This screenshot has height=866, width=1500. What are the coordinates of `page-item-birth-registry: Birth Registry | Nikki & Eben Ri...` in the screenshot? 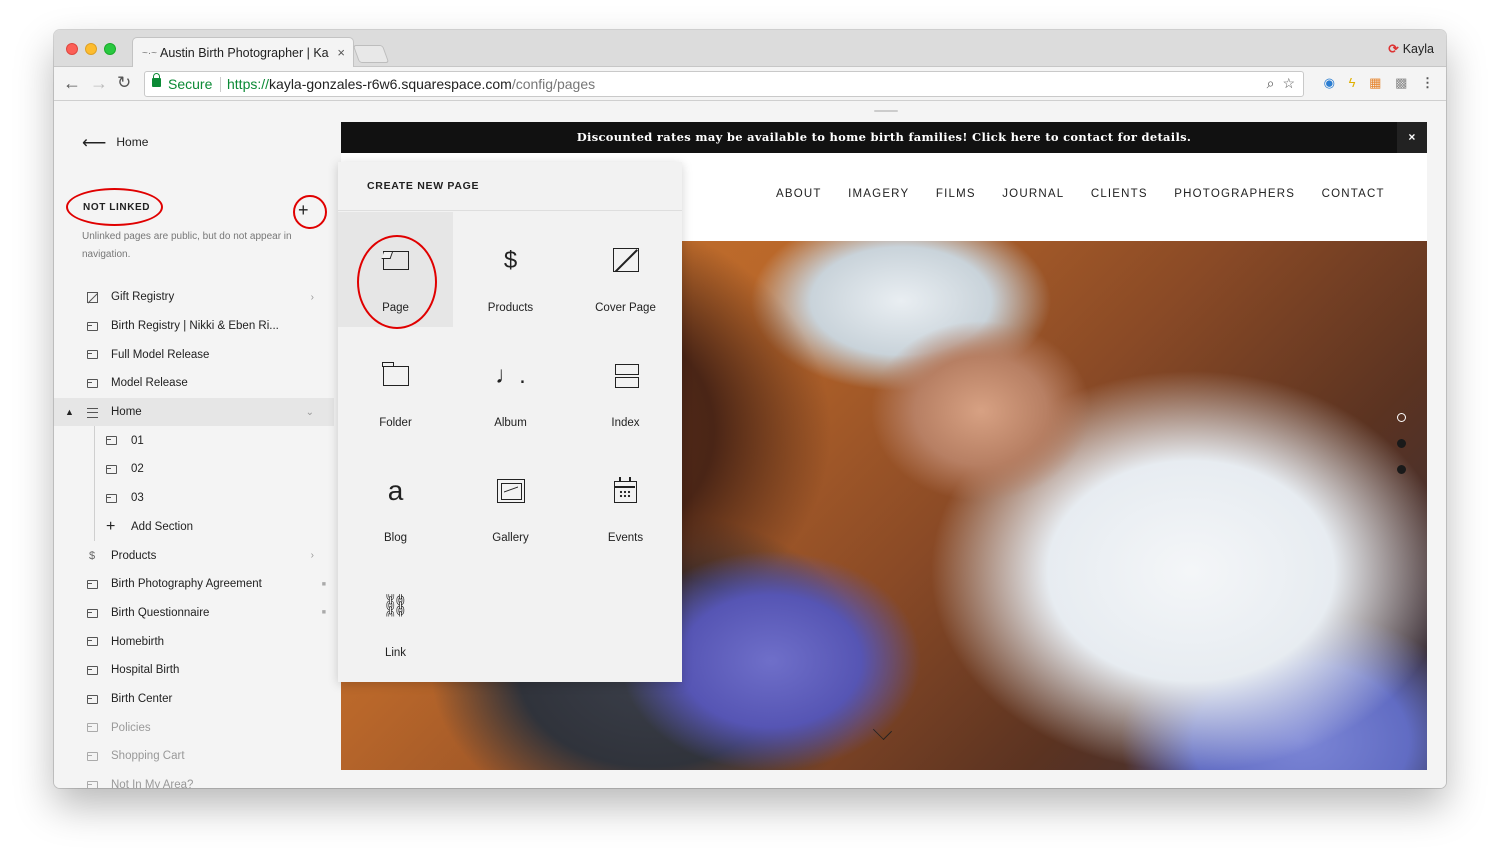 It's located at (194, 326).